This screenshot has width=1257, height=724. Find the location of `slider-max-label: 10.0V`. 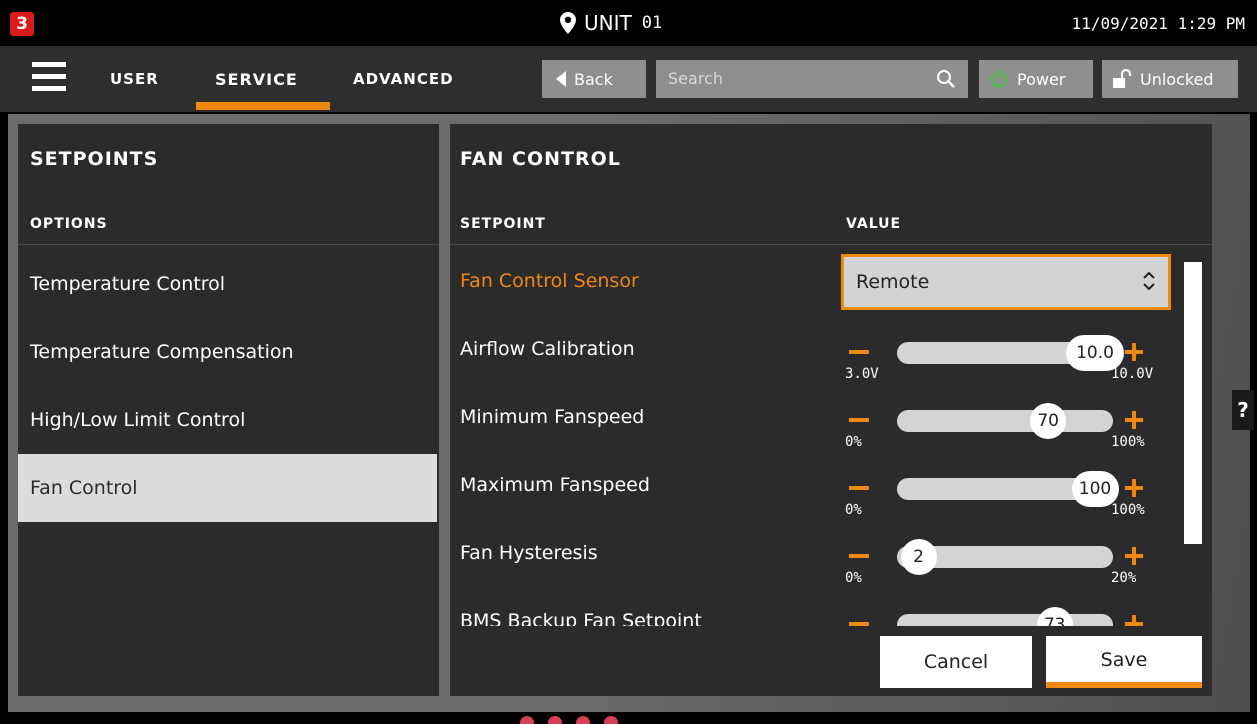

slider-max-label: 10.0V is located at coordinates (1132, 374).